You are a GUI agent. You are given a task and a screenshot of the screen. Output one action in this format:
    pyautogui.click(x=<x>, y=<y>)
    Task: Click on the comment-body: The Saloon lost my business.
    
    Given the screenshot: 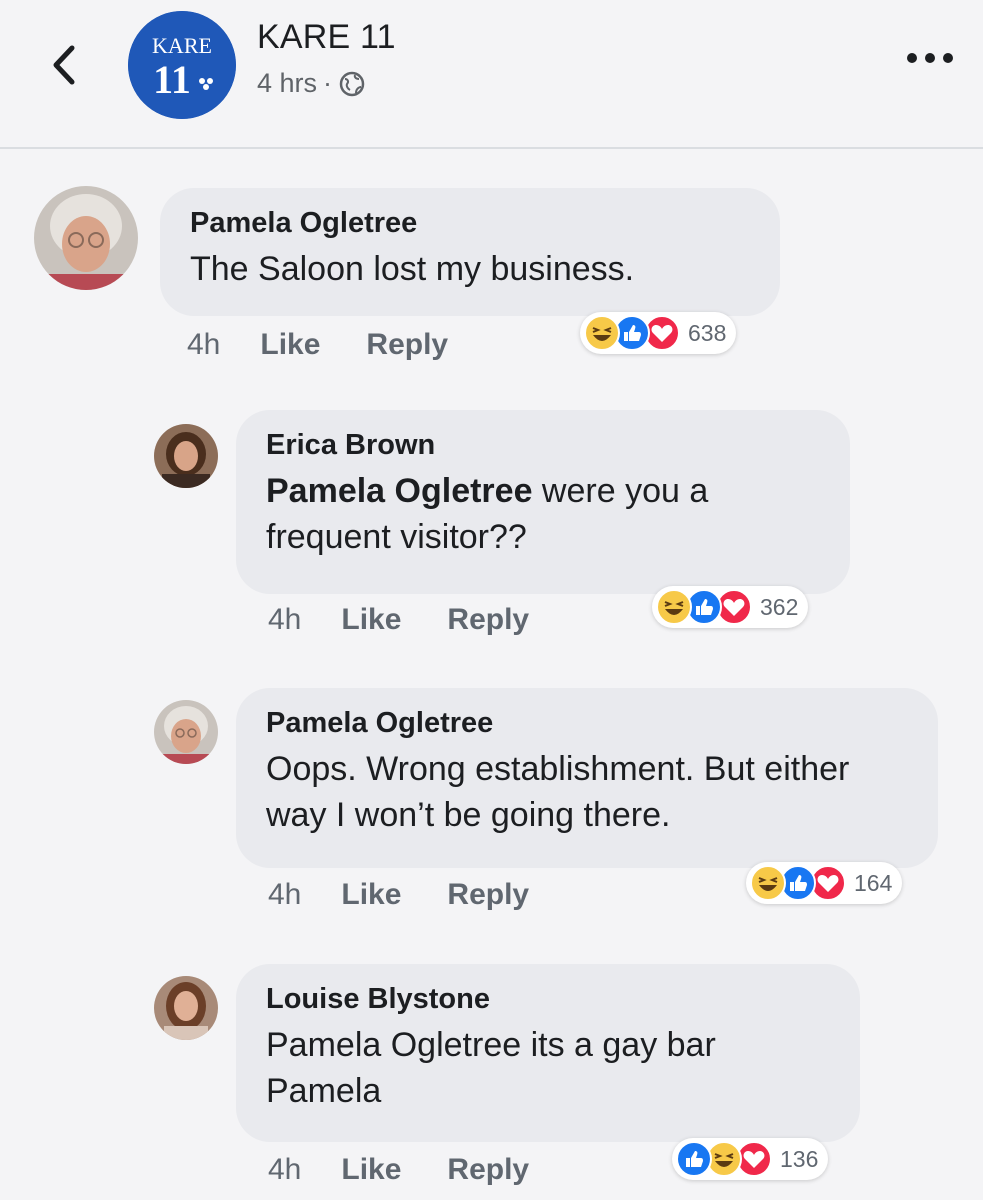 What is the action you would take?
    pyautogui.click(x=412, y=269)
    